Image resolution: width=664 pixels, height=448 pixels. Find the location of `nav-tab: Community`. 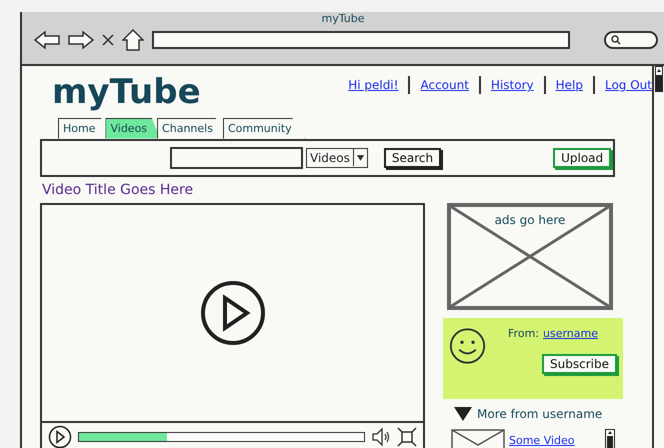

nav-tab: Community is located at coordinates (263, 128).